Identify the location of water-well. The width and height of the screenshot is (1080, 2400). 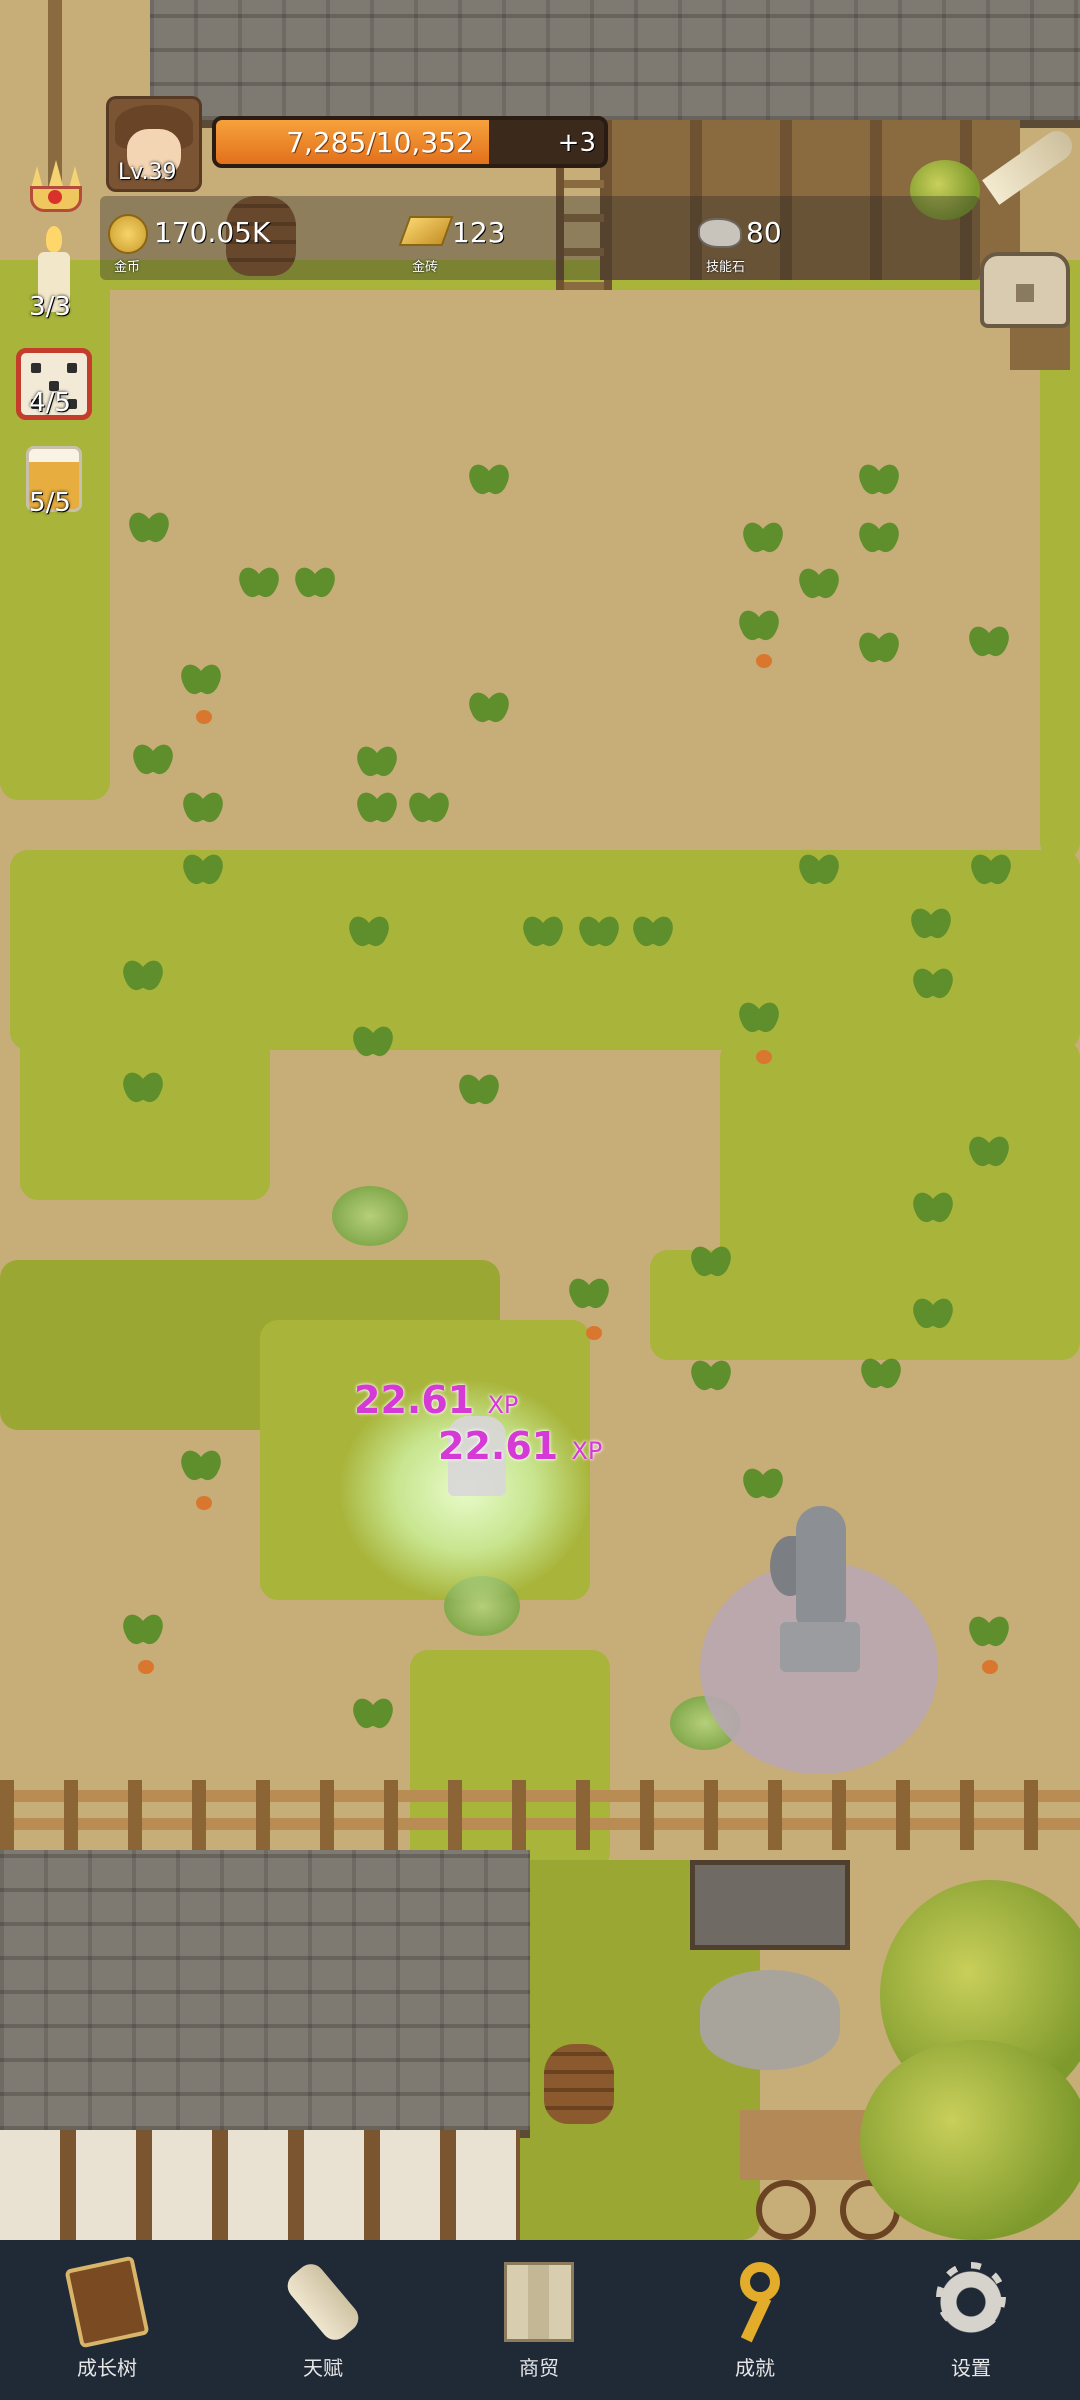
(770, 1970).